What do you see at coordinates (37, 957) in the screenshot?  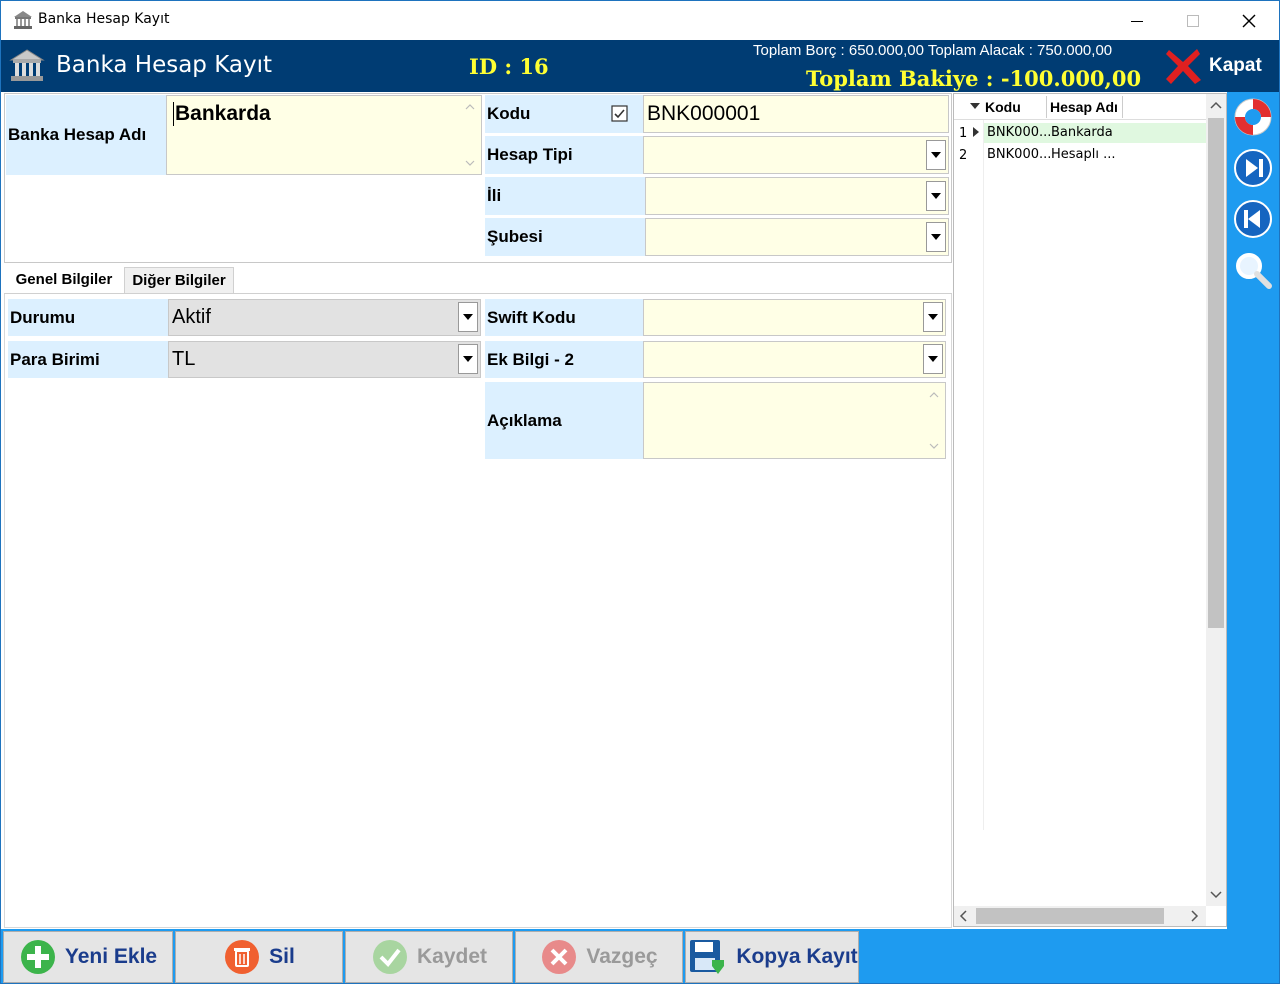 I see `plus-circle-icon` at bounding box center [37, 957].